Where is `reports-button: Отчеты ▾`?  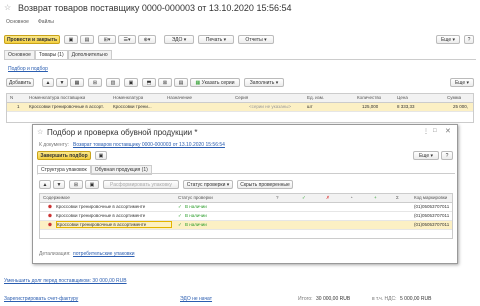 reports-button: Отчеты ▾ is located at coordinates (256, 39).